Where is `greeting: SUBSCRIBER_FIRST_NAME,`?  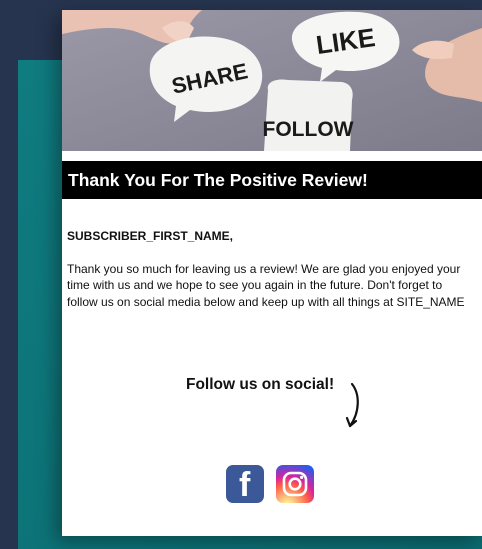 greeting: SUBSCRIBER_FIRST_NAME, is located at coordinates (150, 236).